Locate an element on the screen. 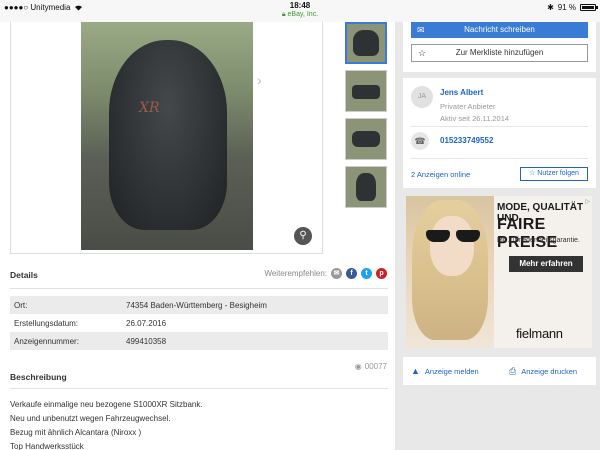  warning-icon: ▲ is located at coordinates (415, 371).